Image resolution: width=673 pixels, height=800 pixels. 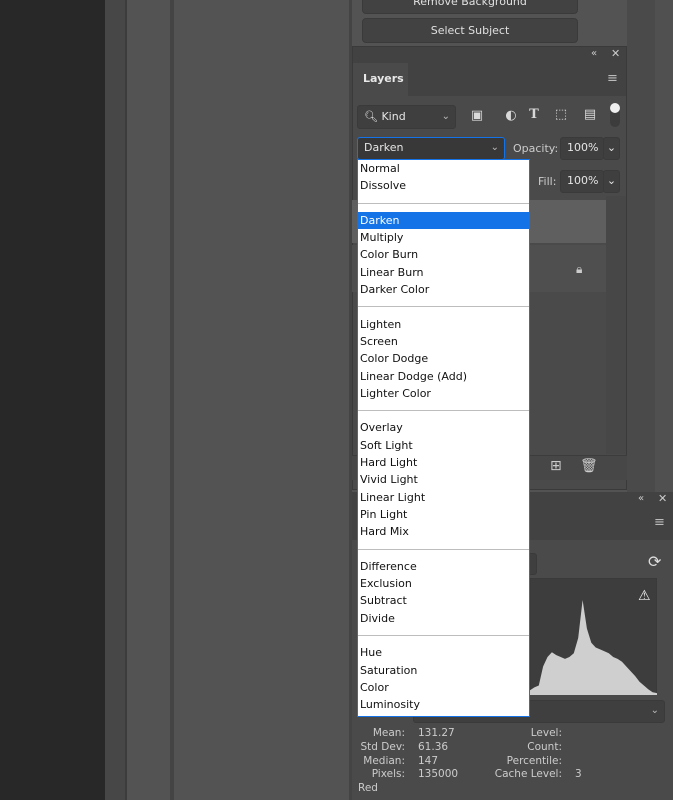 I want to click on menu-item-color-dodge: Color Dodge, so click(x=443, y=358).